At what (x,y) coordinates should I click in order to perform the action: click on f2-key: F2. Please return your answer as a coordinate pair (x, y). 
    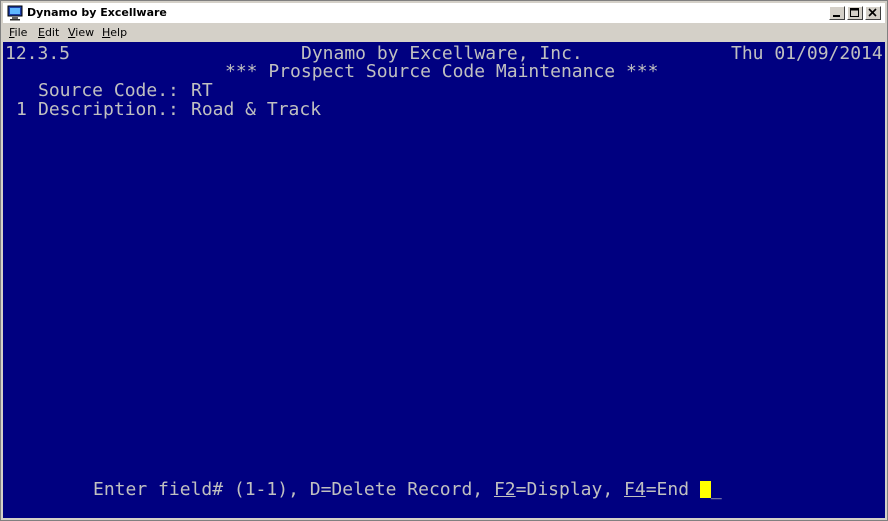
    Looking at the image, I should click on (504, 489).